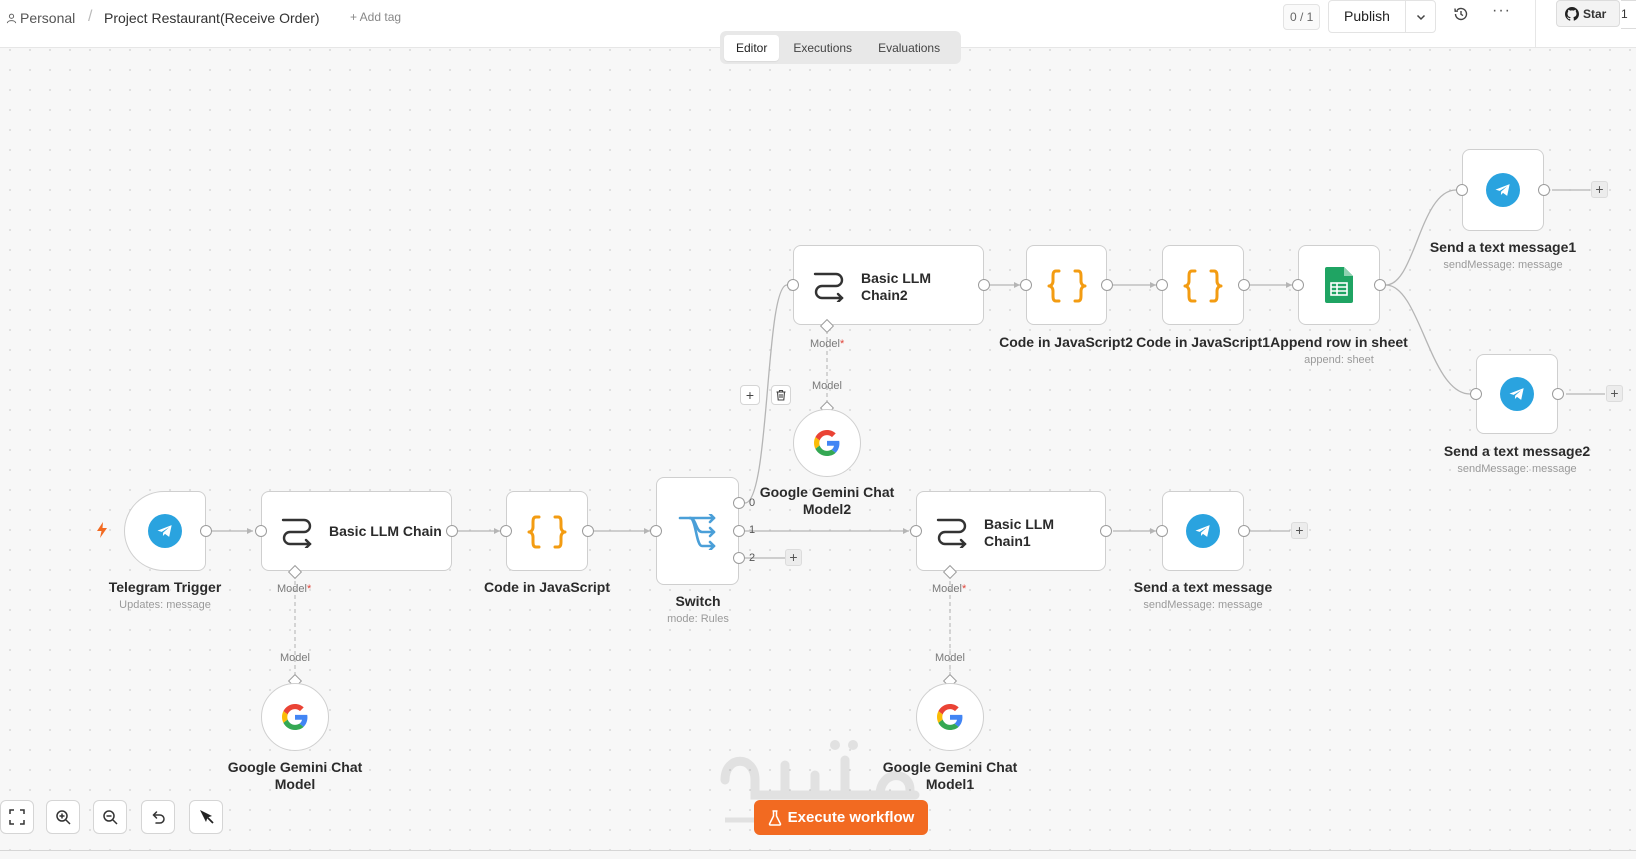 This screenshot has width=1636, height=859. Describe the element at coordinates (896, 286) in the screenshot. I see `node-label: Basic LLM Chain2` at that location.